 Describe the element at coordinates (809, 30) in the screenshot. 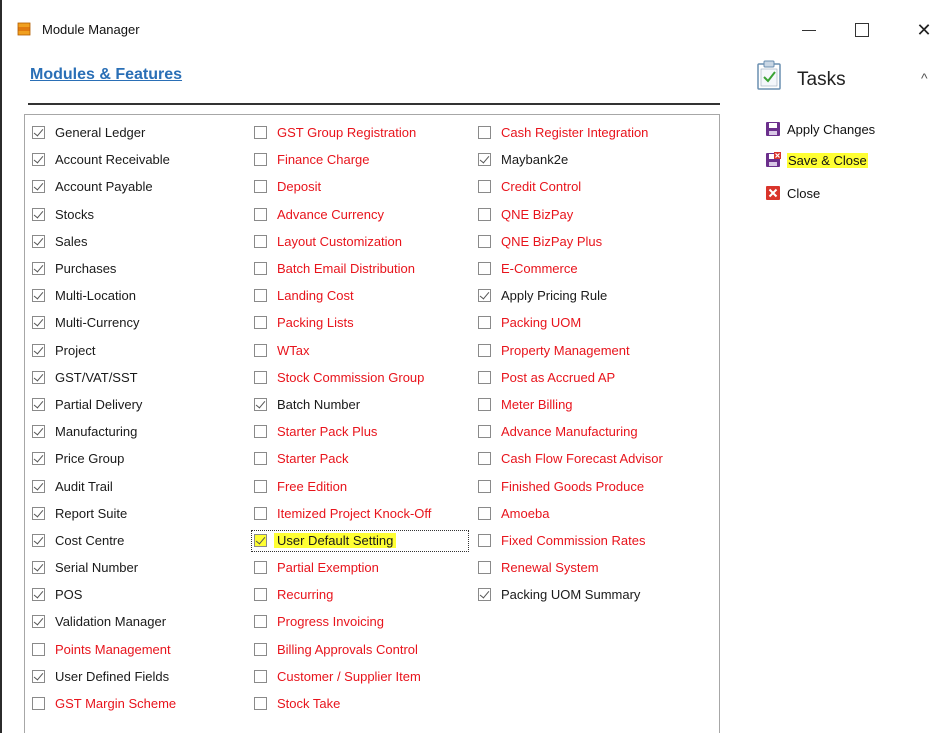

I see `minimize-button` at that location.